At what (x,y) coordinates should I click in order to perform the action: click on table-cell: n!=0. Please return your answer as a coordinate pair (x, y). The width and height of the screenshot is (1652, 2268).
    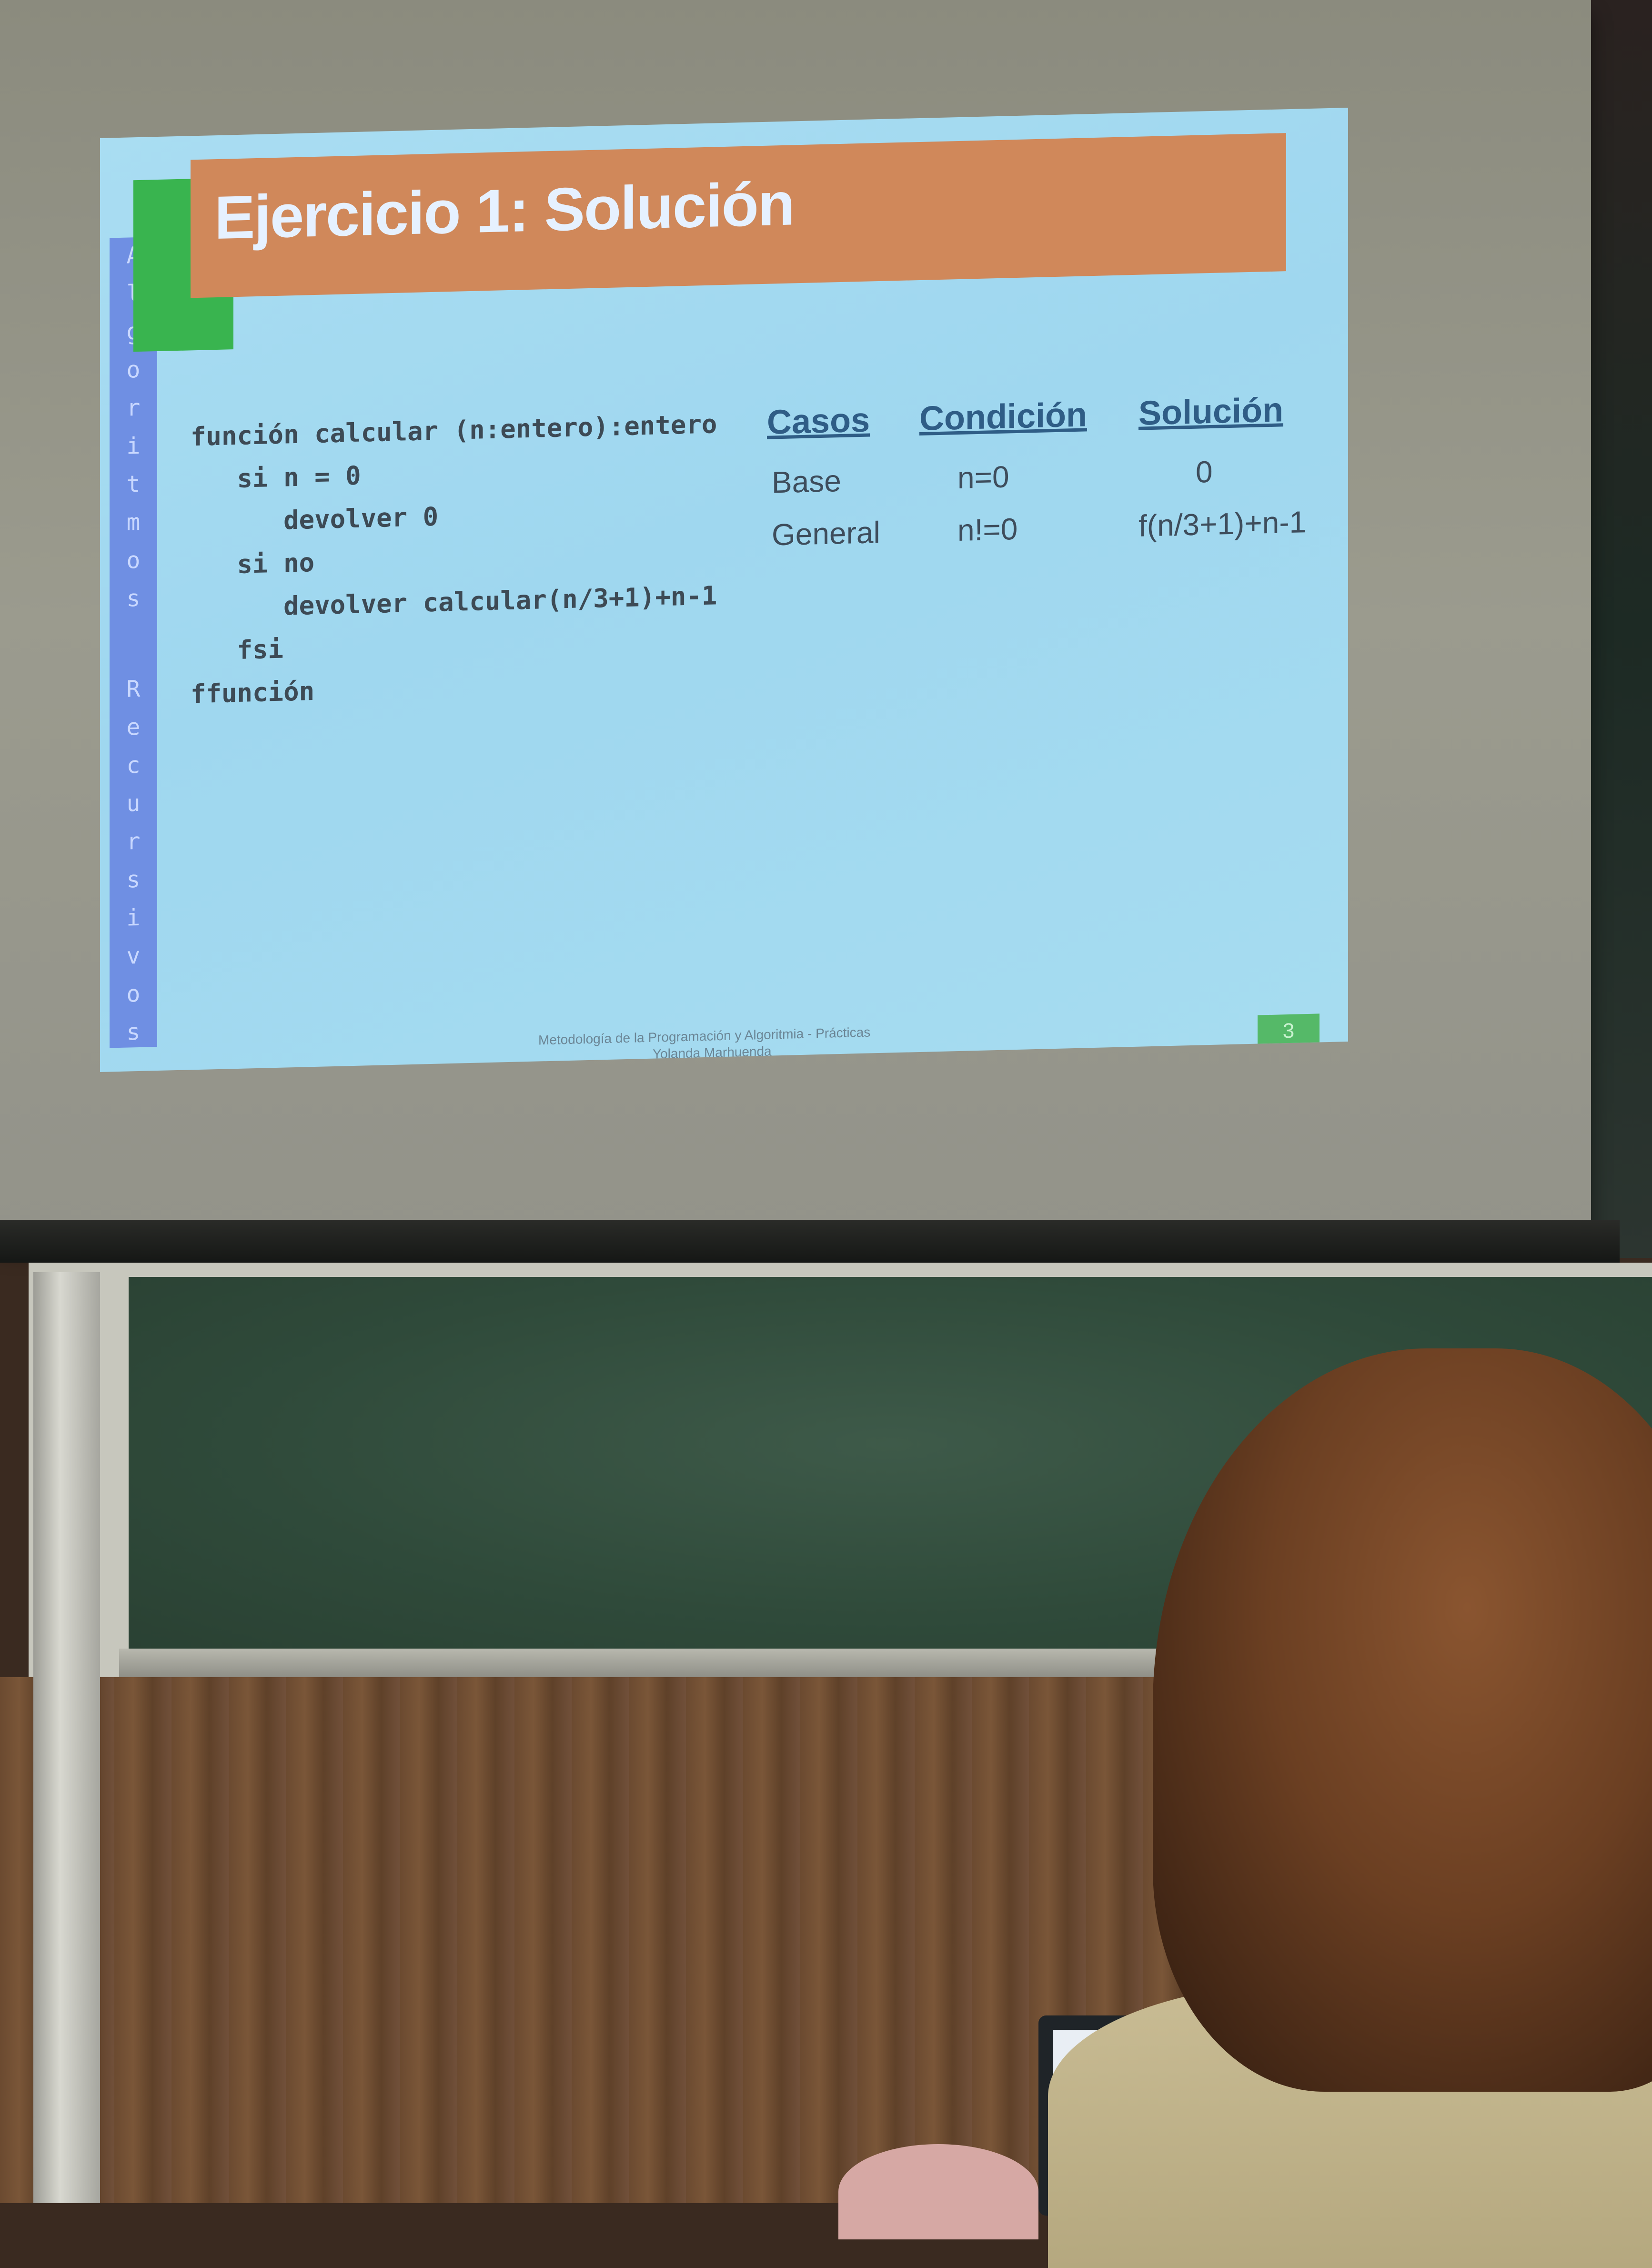
    Looking at the image, I should click on (987, 529).